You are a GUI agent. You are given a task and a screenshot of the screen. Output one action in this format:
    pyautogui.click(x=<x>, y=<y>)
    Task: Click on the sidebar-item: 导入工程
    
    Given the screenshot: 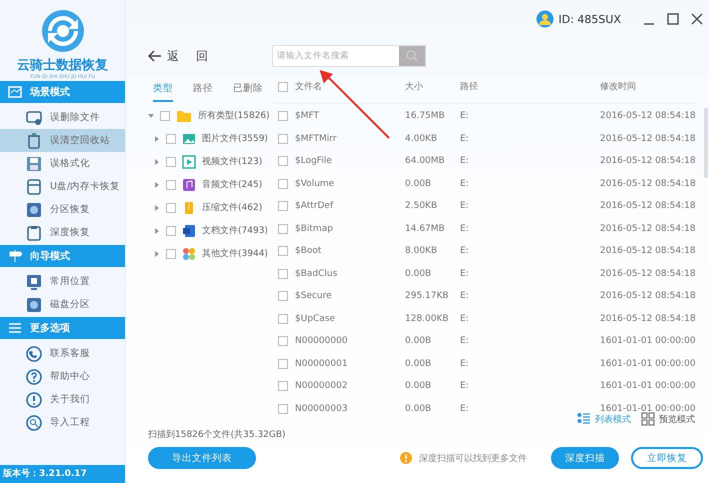 What is the action you would take?
    pyautogui.click(x=62, y=422)
    